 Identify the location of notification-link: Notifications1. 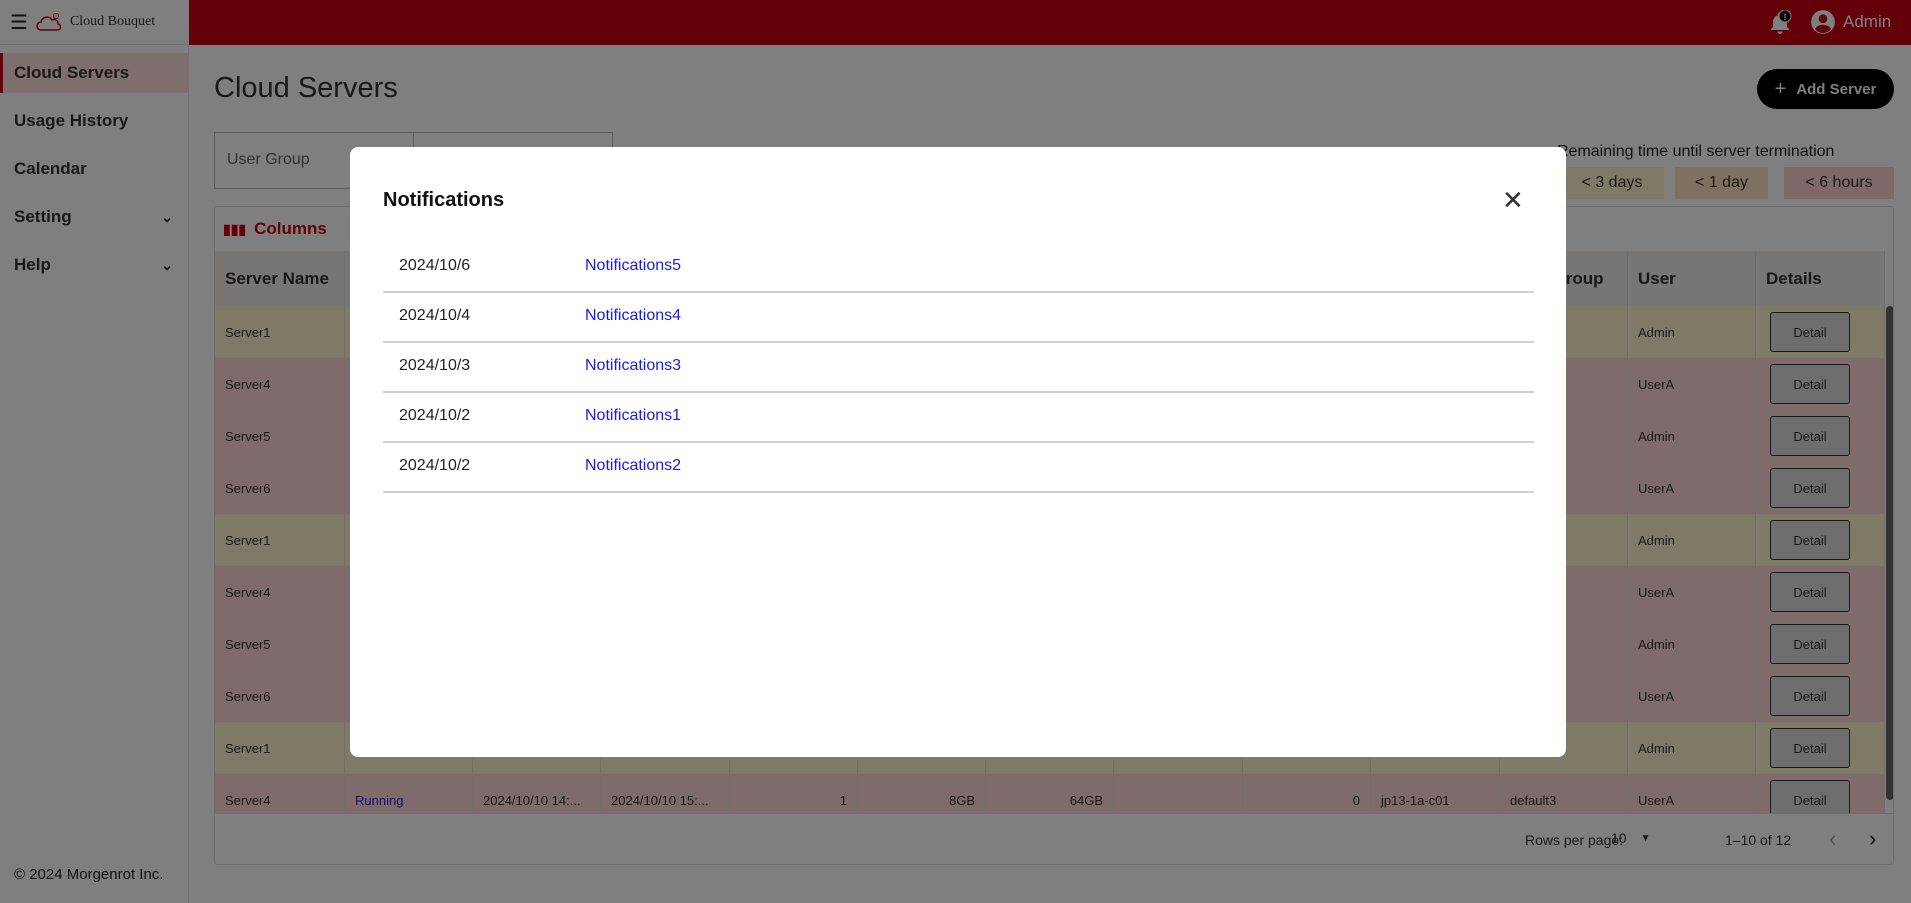
(633, 416).